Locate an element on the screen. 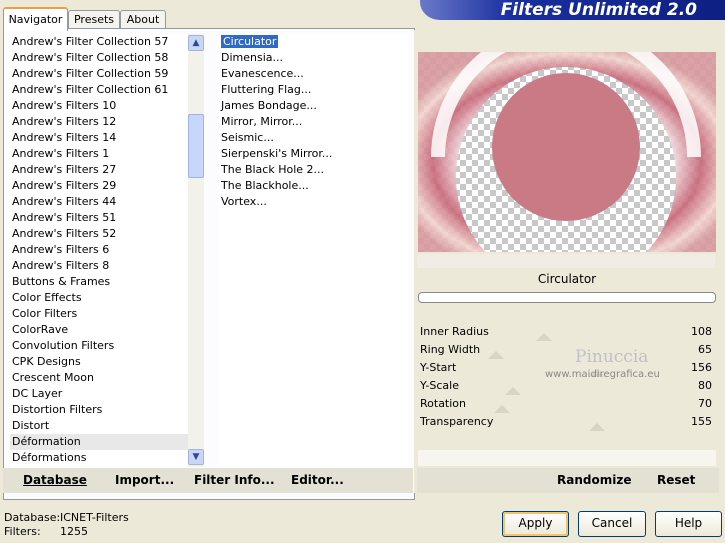 The height and width of the screenshot is (543, 725). apply-button: Apply is located at coordinates (535, 524).